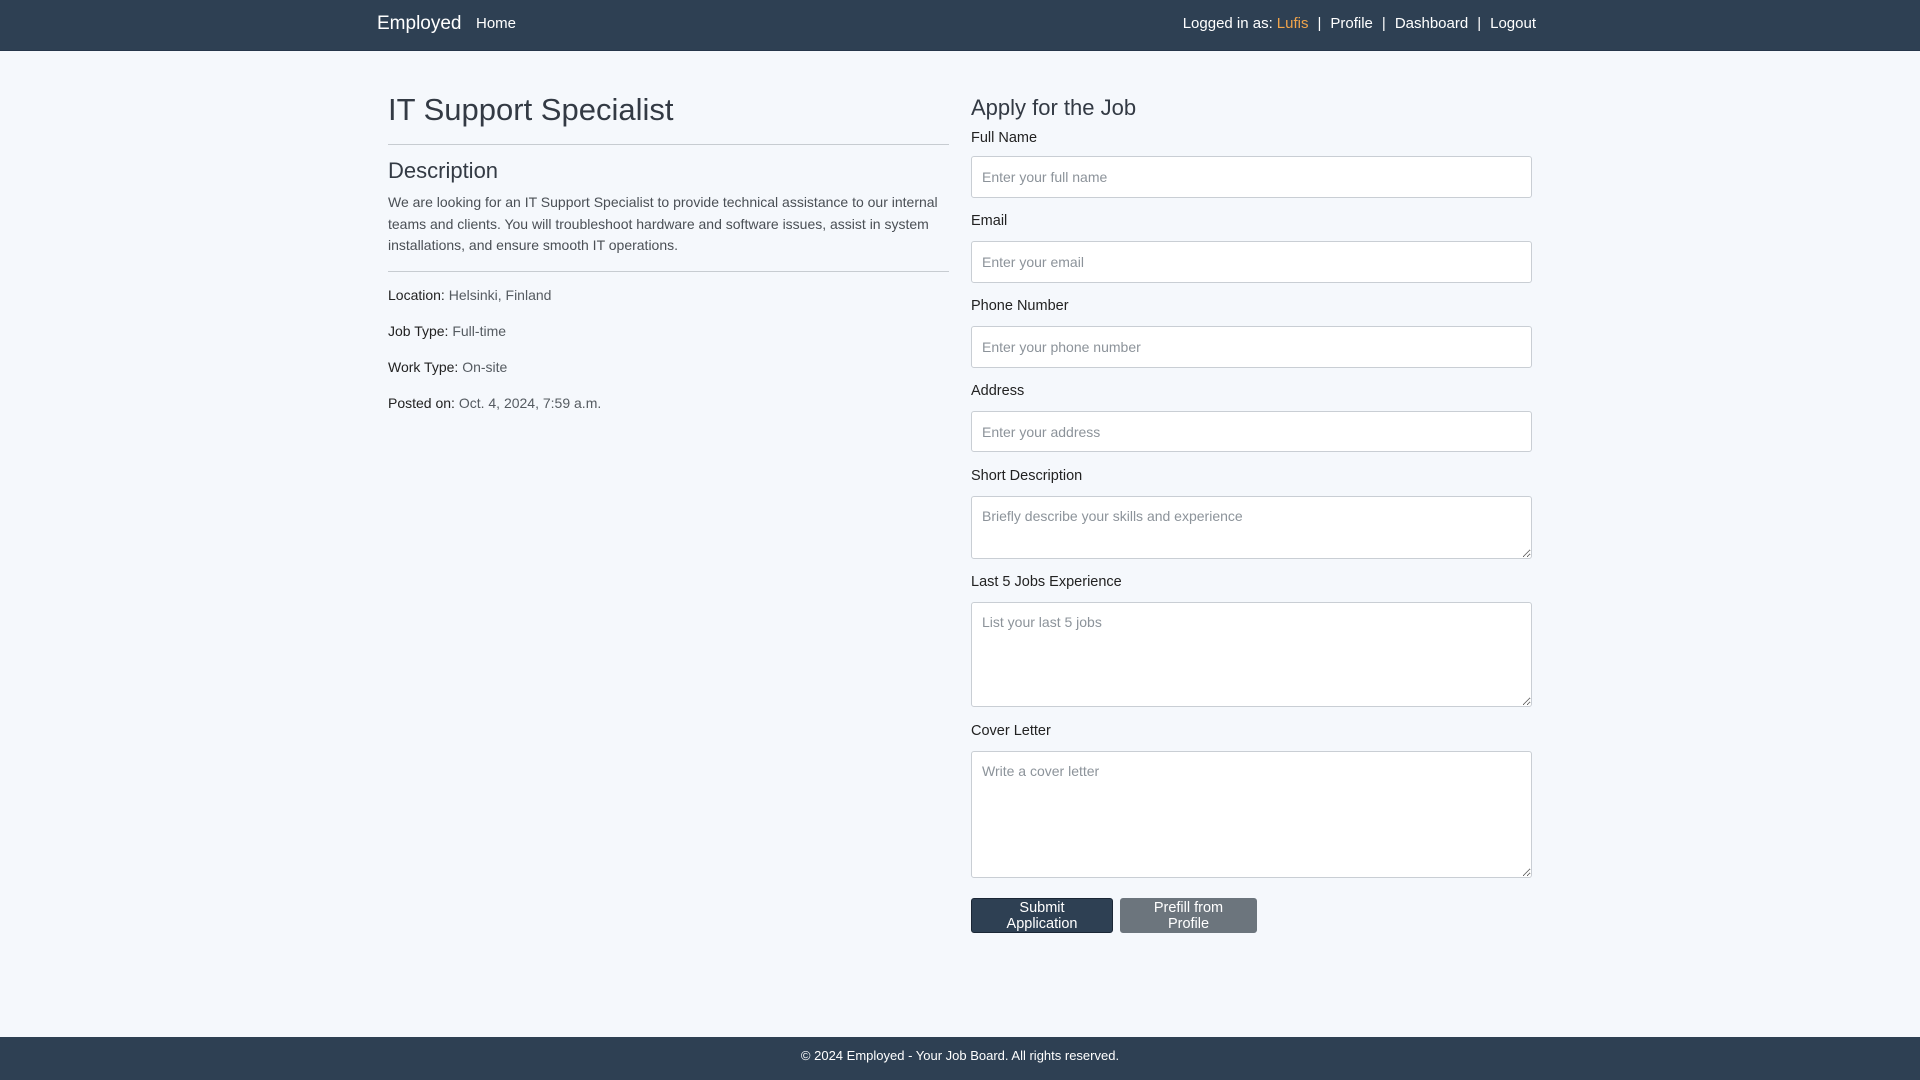 The image size is (1920, 1080). Describe the element at coordinates (1011, 731) in the screenshot. I see `cover-letter-label: Cover Letter` at that location.